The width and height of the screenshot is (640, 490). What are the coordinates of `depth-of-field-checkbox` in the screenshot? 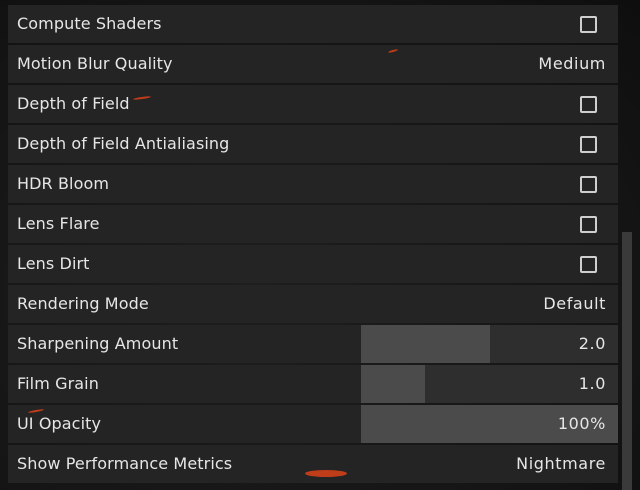 It's located at (588, 104).